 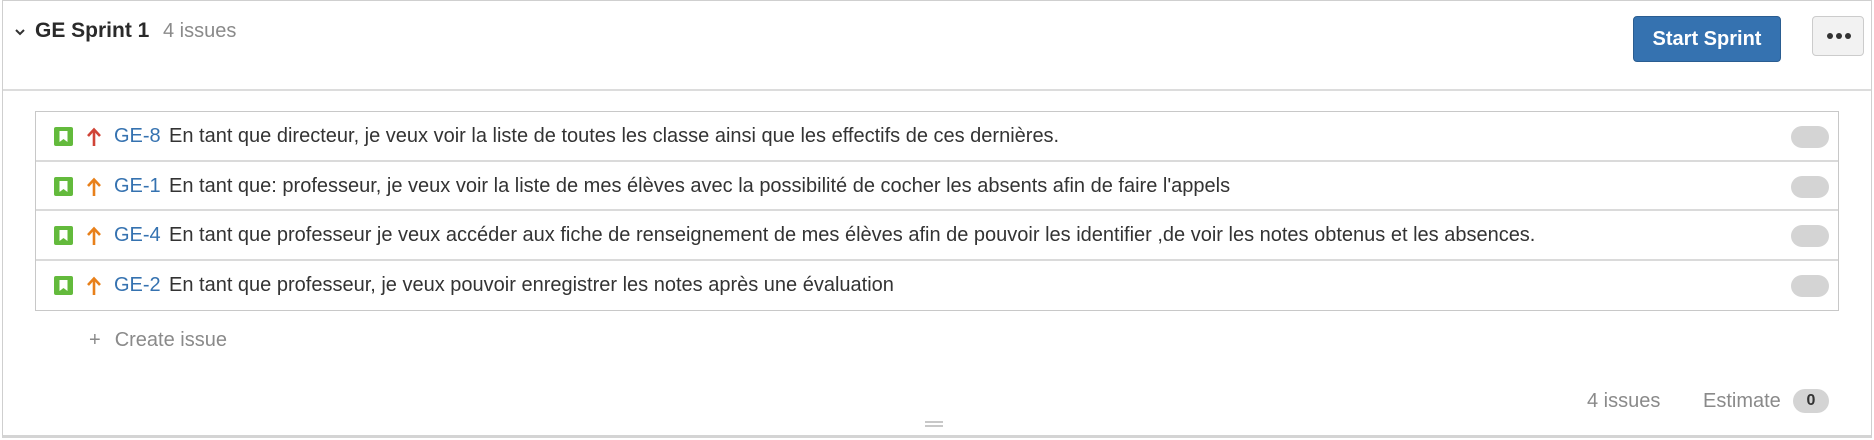 I want to click on ellipsis-icon, so click(x=1839, y=36).